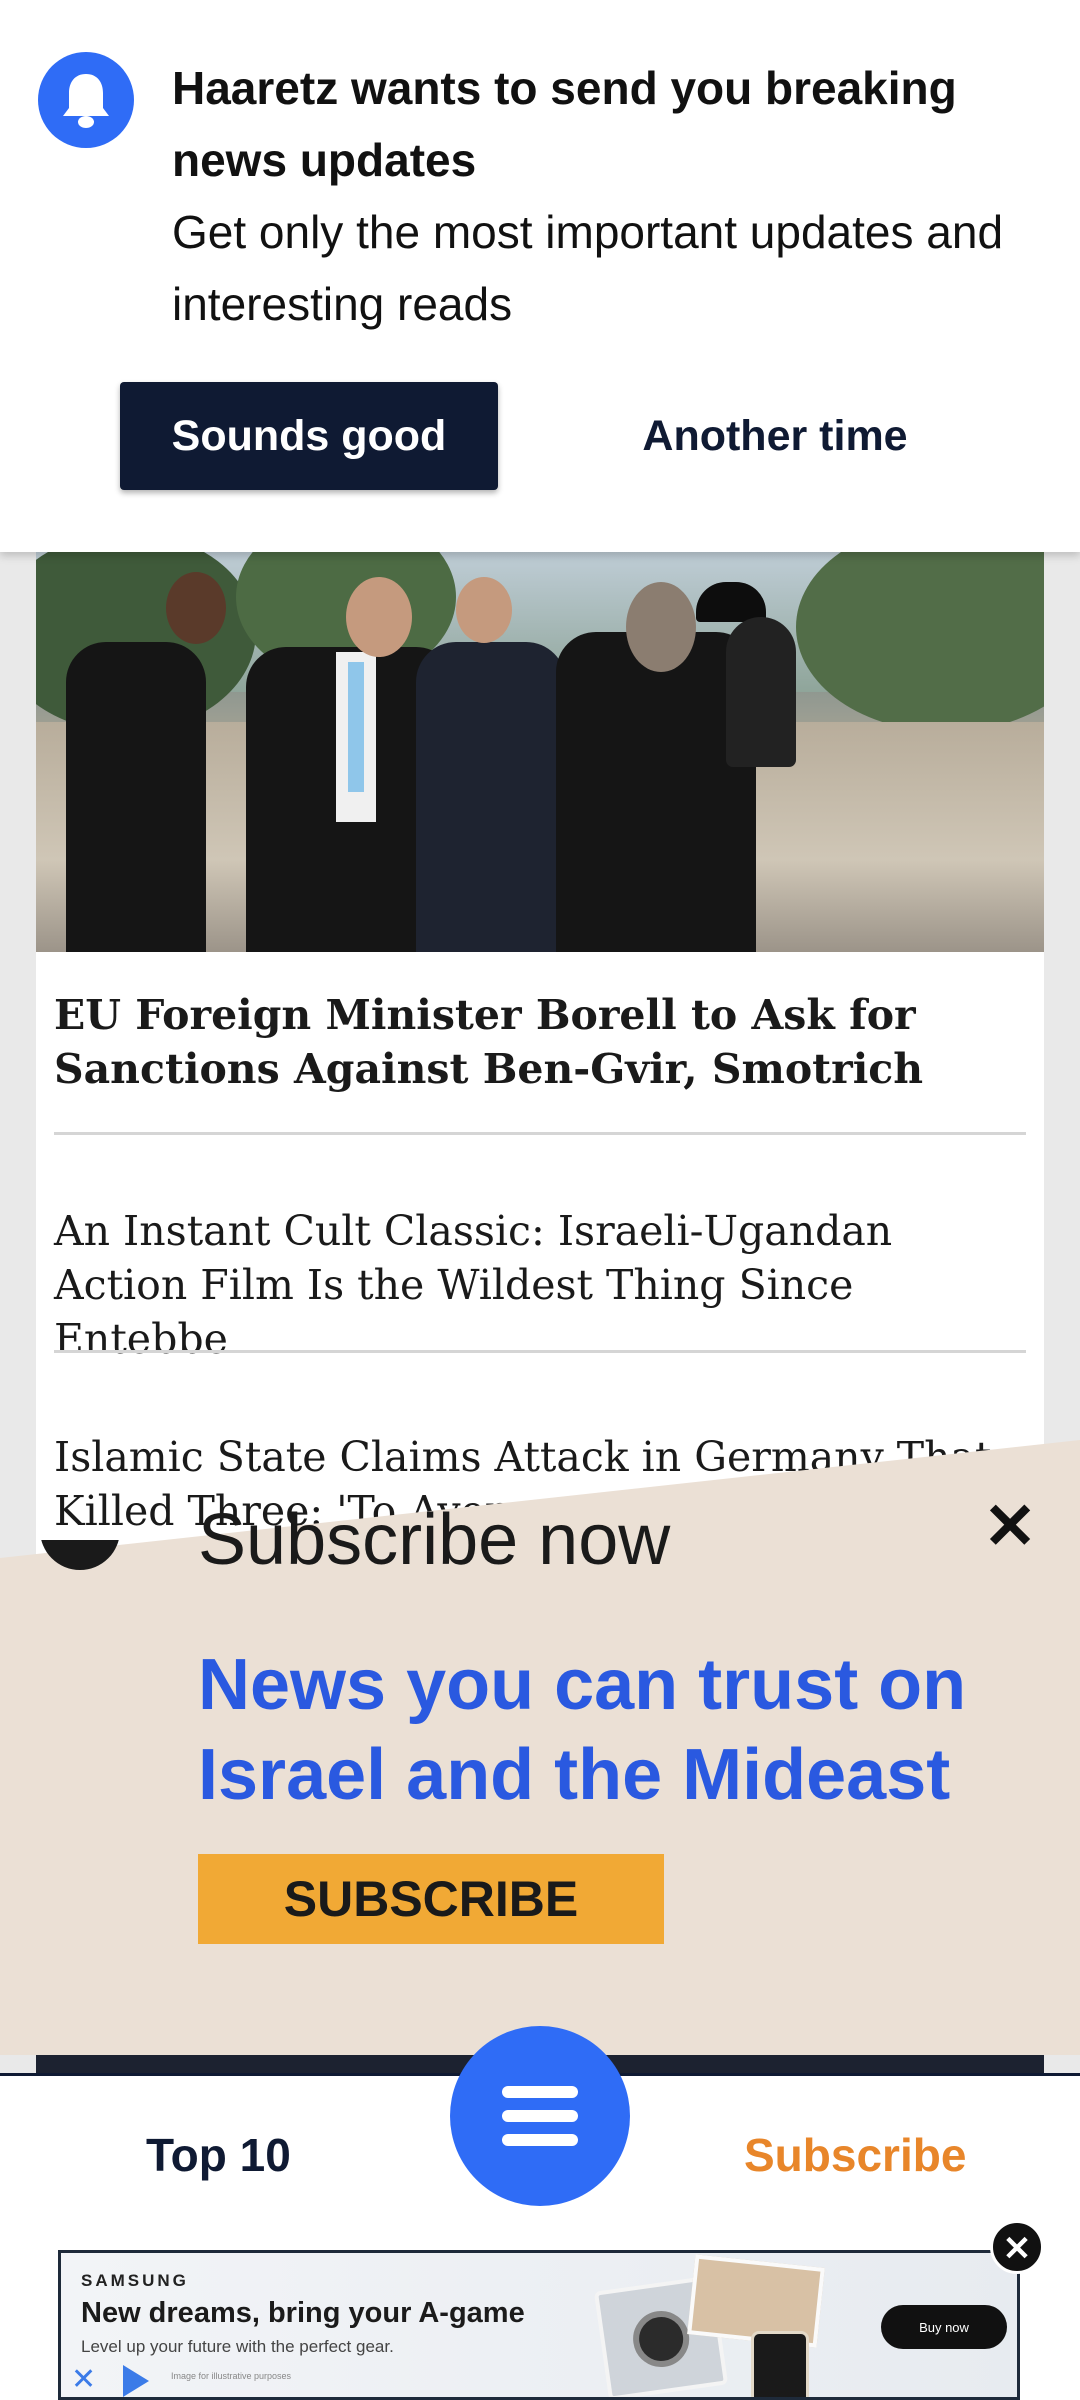 Image resolution: width=1080 pixels, height=2400 pixels. Describe the element at coordinates (136, 2381) in the screenshot. I see `adchoices-icon` at that location.